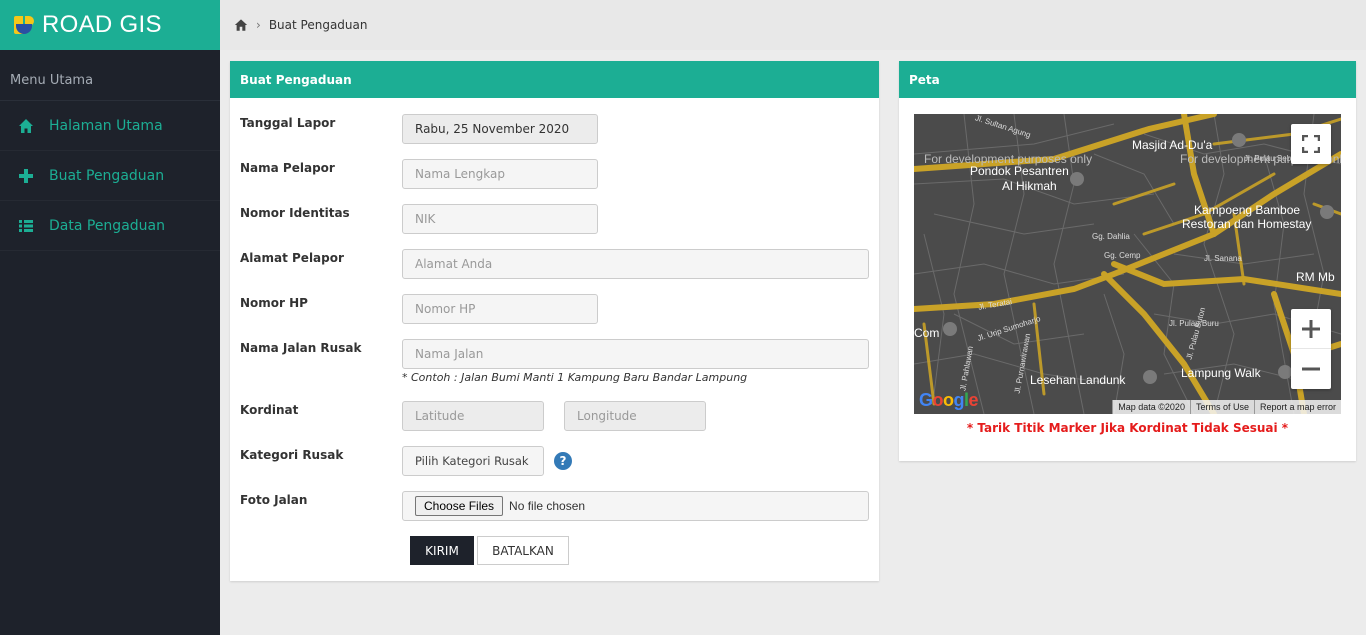 The width and height of the screenshot is (1366, 635). I want to click on chevron-right-icon: ›, so click(258, 25).